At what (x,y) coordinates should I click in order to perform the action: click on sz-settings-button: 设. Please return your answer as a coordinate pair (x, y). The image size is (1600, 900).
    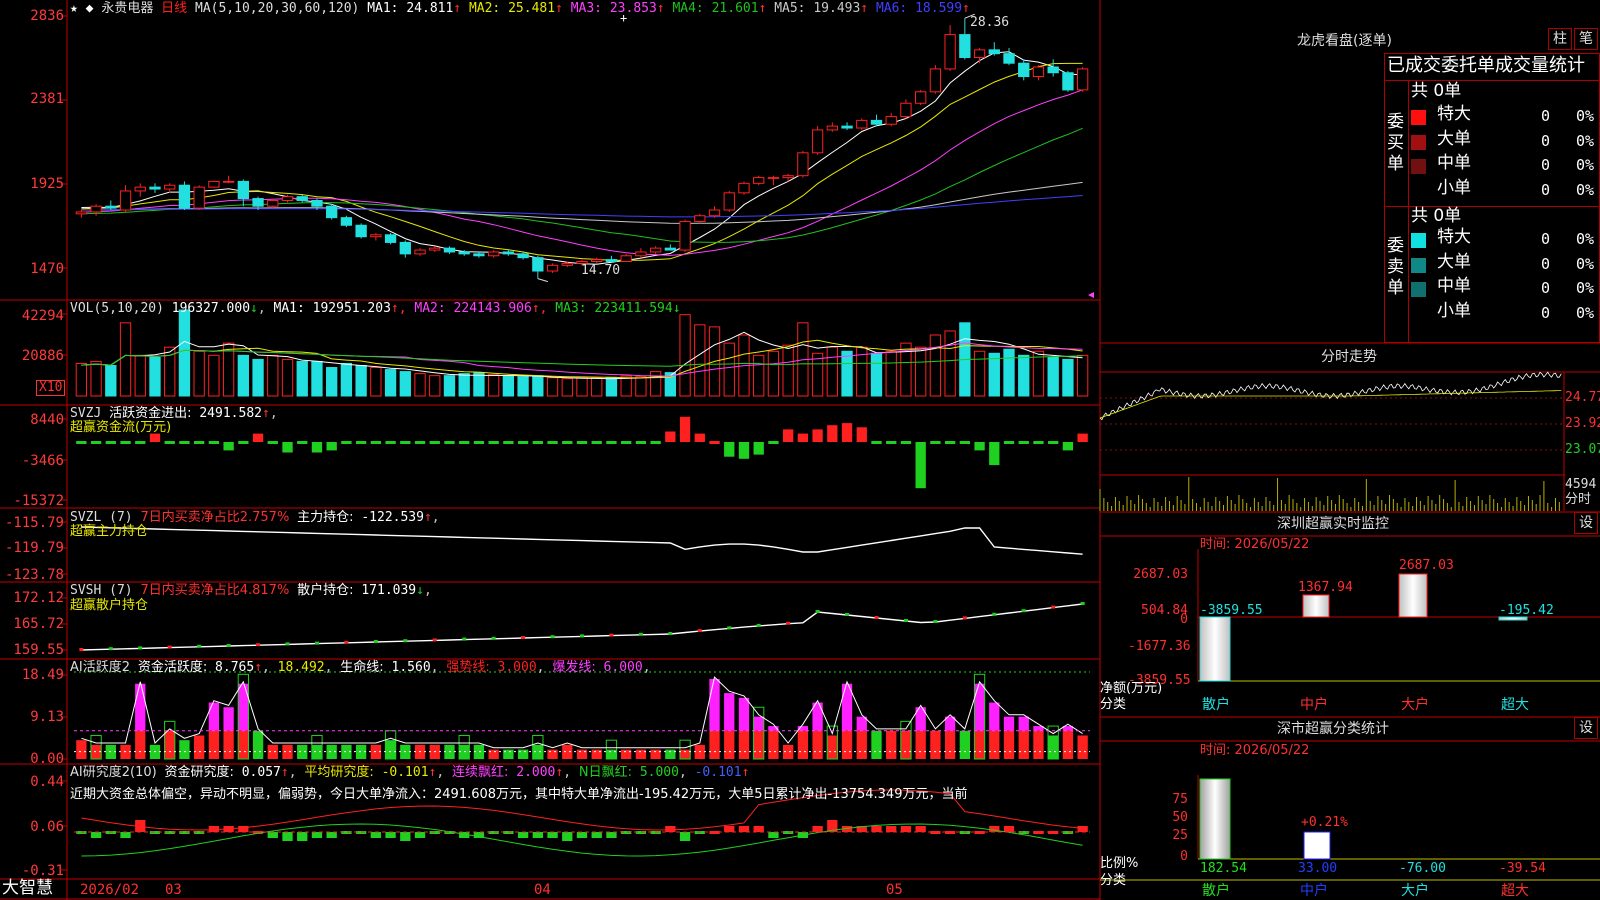
    Looking at the image, I should click on (1586, 523).